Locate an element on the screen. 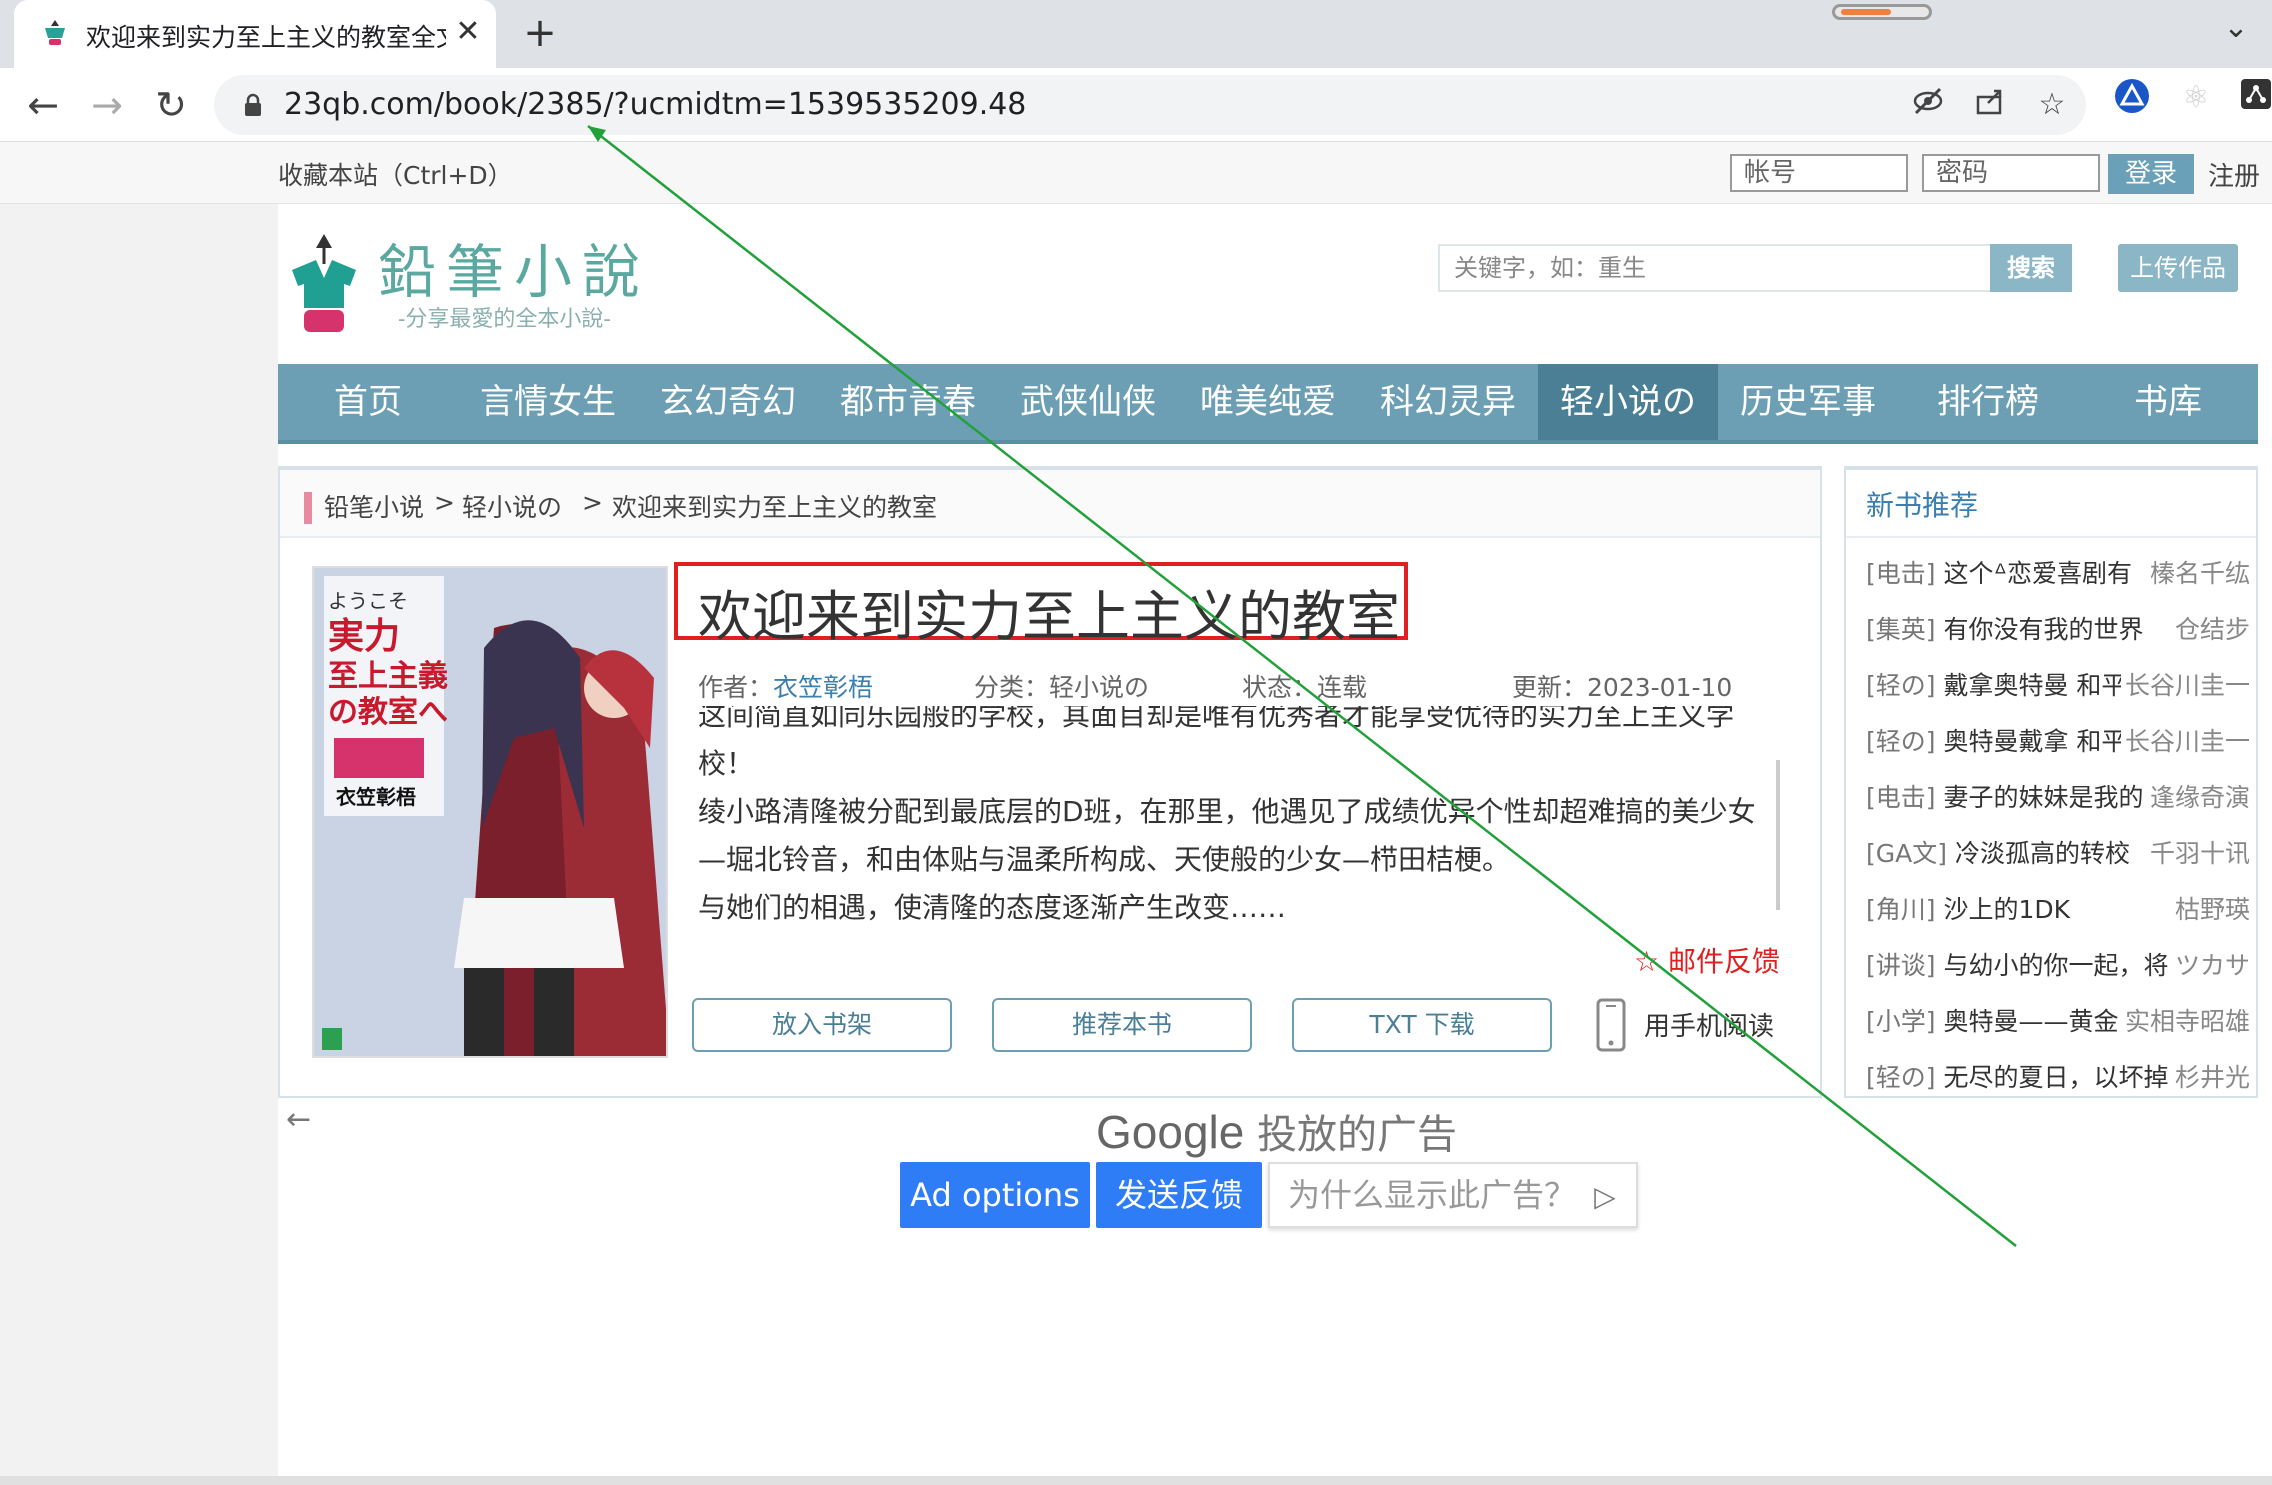 The height and width of the screenshot is (1485, 2272). sidebar-book-title: 这个ᐞ恋爱喜剧有 is located at coordinates (2037, 573).